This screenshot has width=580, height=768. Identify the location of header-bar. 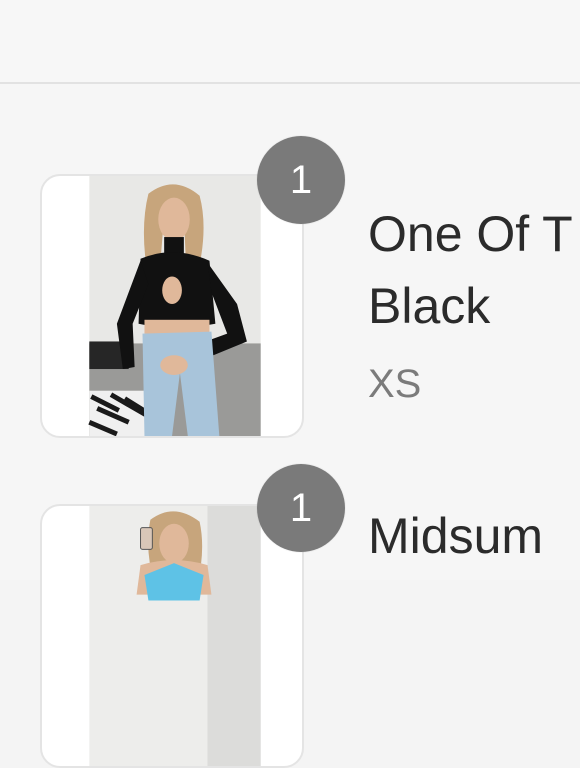
(290, 42).